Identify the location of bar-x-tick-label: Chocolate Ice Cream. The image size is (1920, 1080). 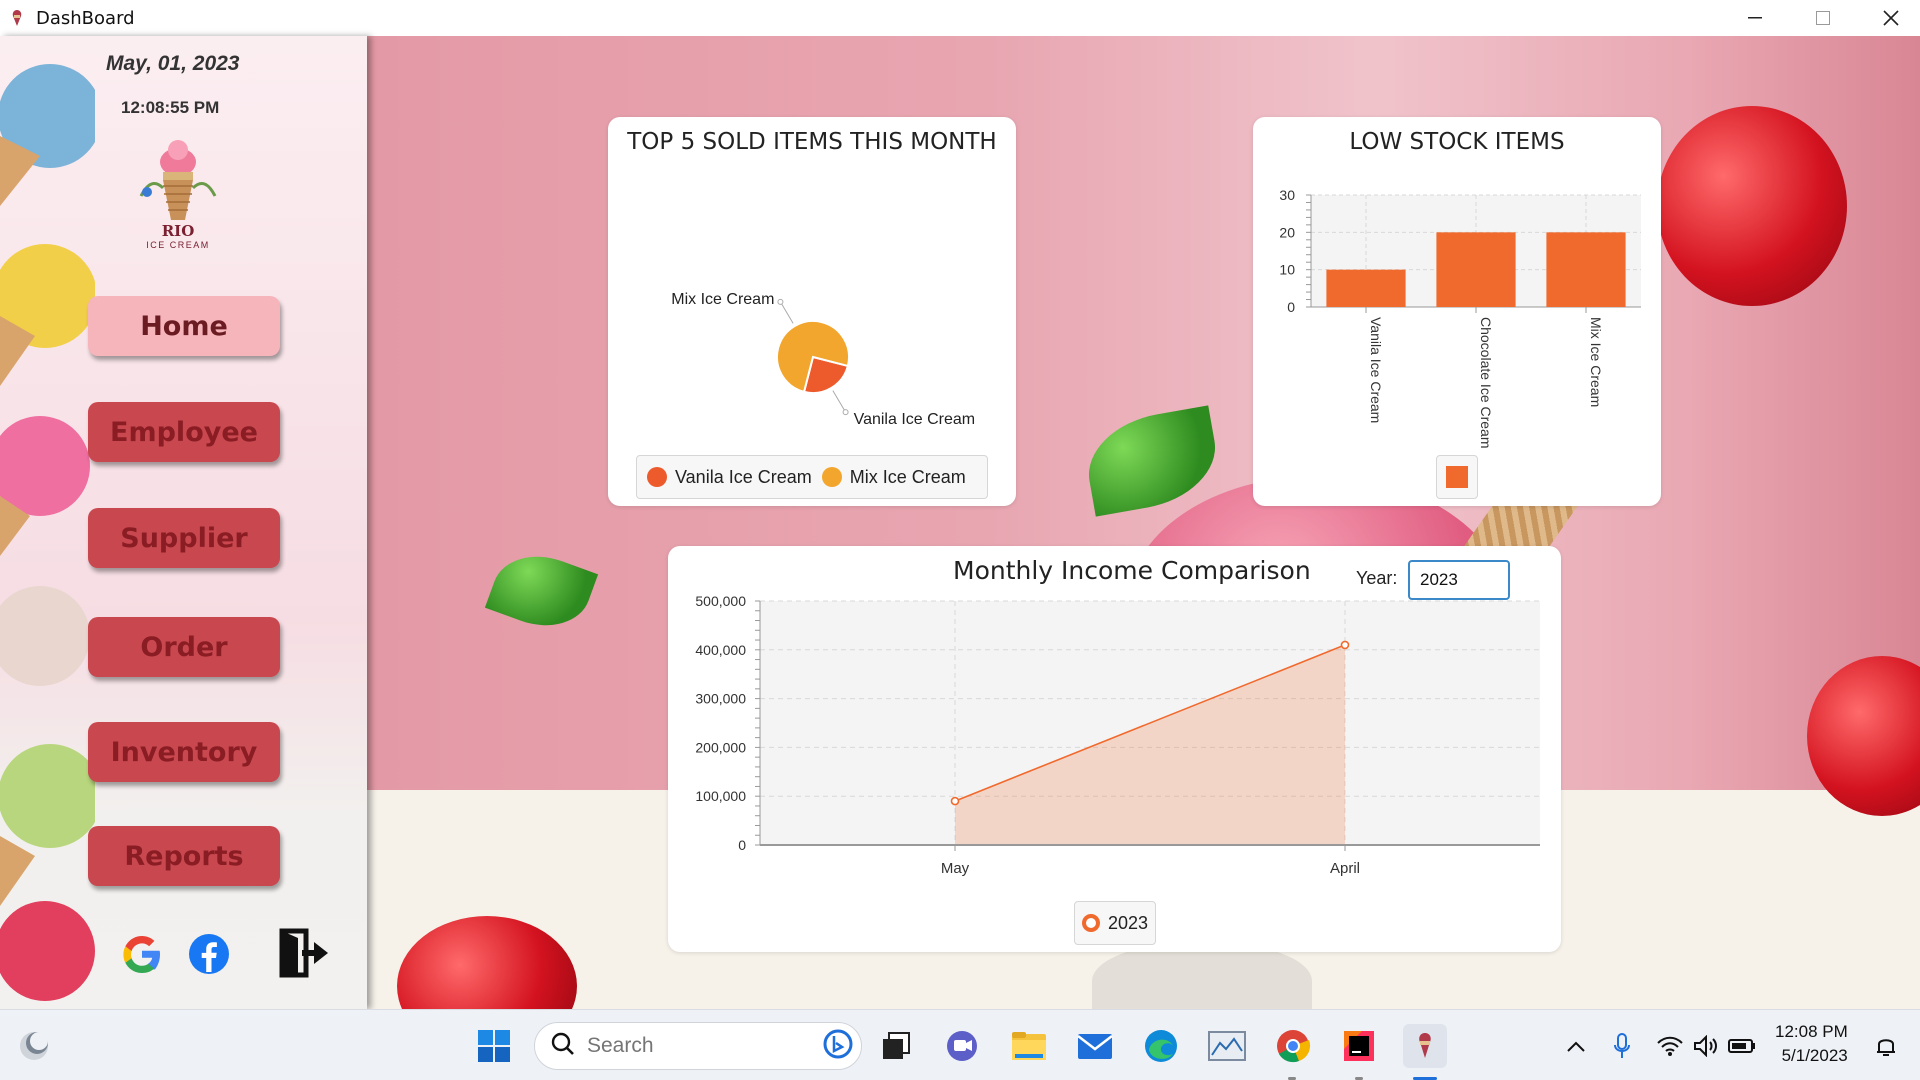
(1486, 383).